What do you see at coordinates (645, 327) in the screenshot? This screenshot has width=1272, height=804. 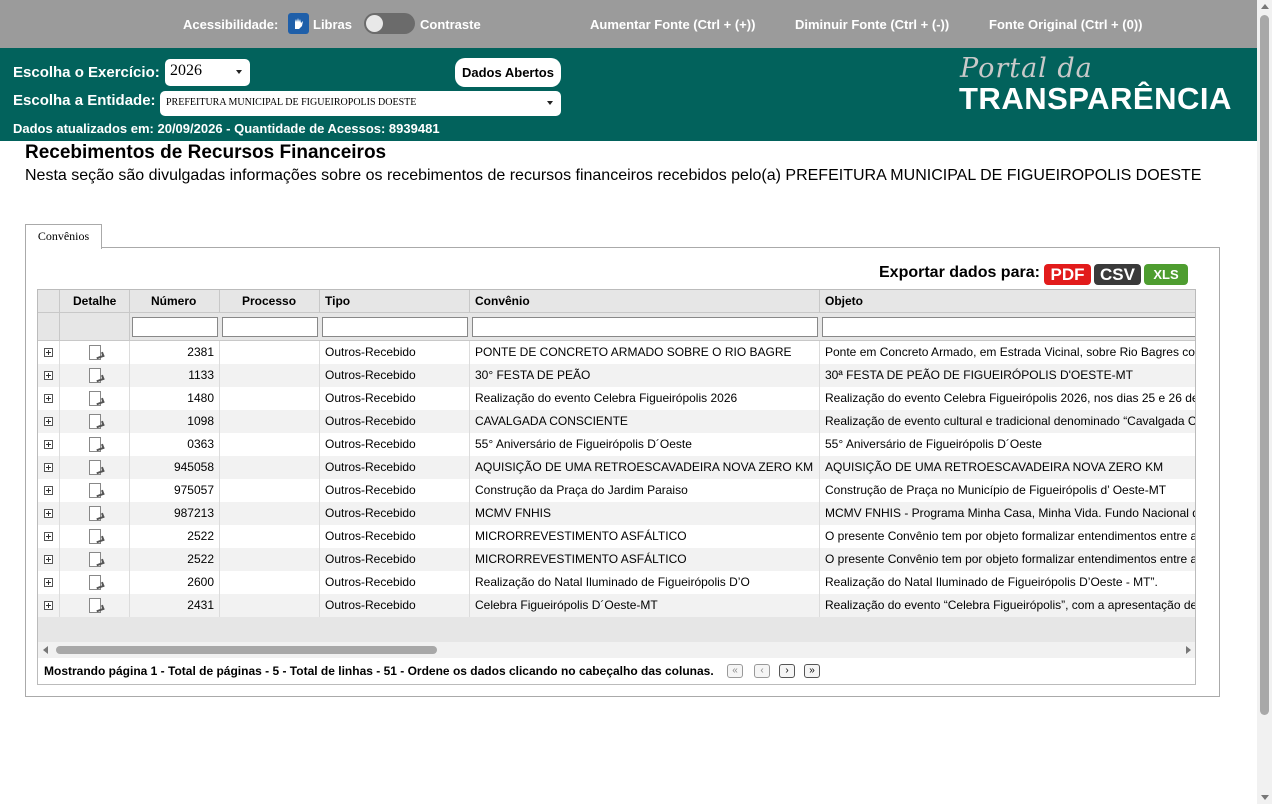 I see `filter-convenio-input` at bounding box center [645, 327].